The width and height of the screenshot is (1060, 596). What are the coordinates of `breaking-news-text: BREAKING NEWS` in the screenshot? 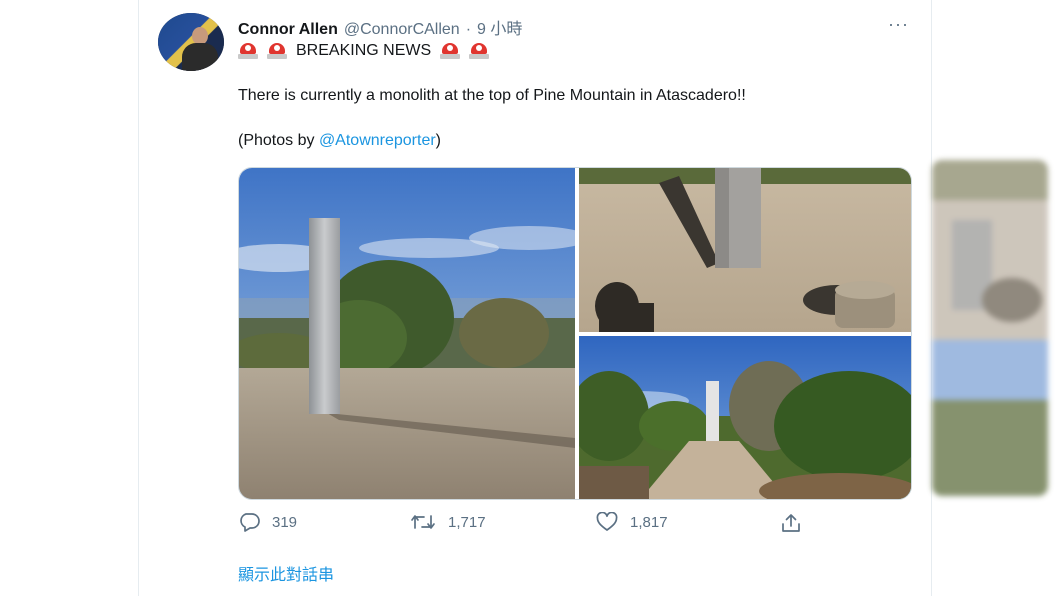 It's located at (364, 50).